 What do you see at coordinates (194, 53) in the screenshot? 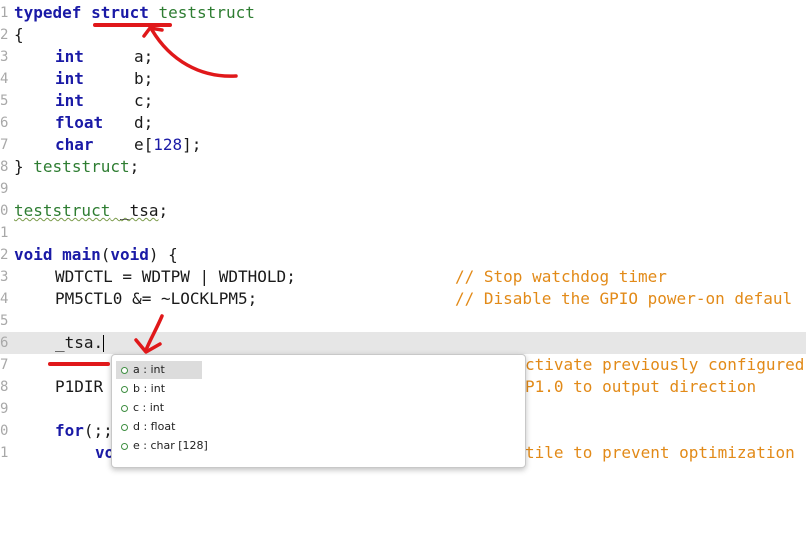
I see `arrow-to-struct-mark` at bounding box center [194, 53].